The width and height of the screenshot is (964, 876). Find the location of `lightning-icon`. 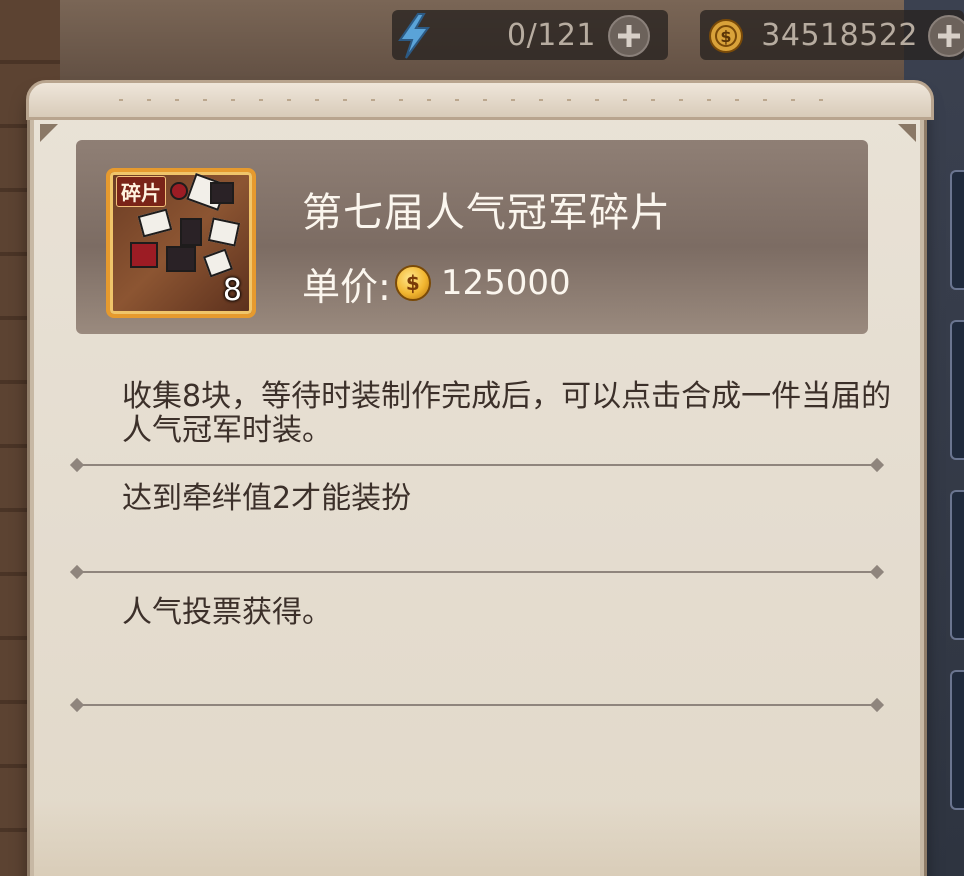

lightning-icon is located at coordinates (414, 36).